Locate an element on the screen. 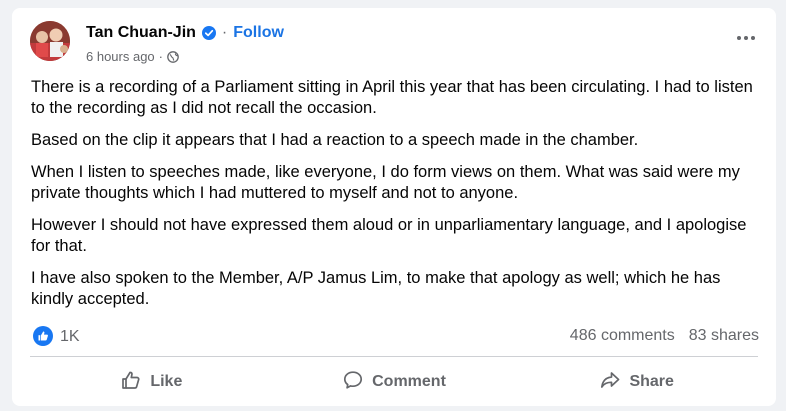 Image resolution: width=786 pixels, height=411 pixels. post-stats: 1K 486 comments 83 shares is located at coordinates (394, 336).